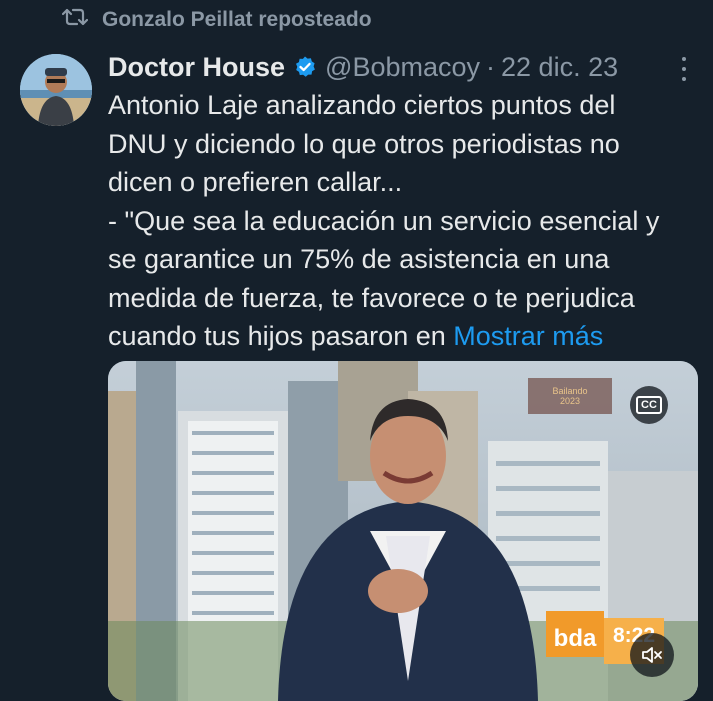 The image size is (713, 701). What do you see at coordinates (559, 67) in the screenshot?
I see `tweet-date: 22 dic. 23` at bounding box center [559, 67].